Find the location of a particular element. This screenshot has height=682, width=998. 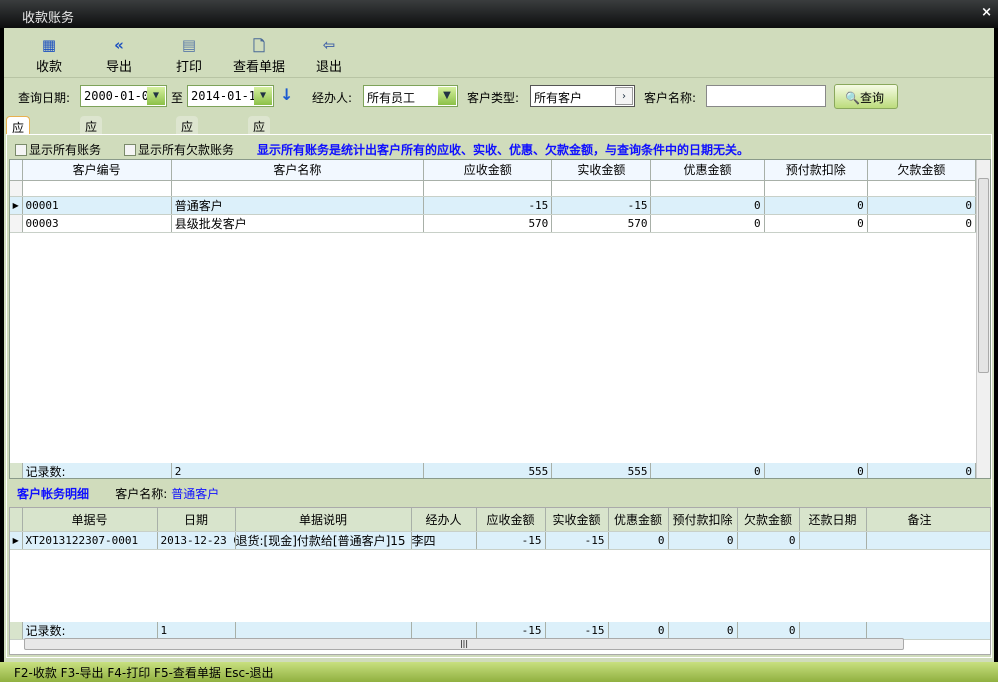

show-debt-checkbox: 显示所有欠款账务 is located at coordinates (179, 149).